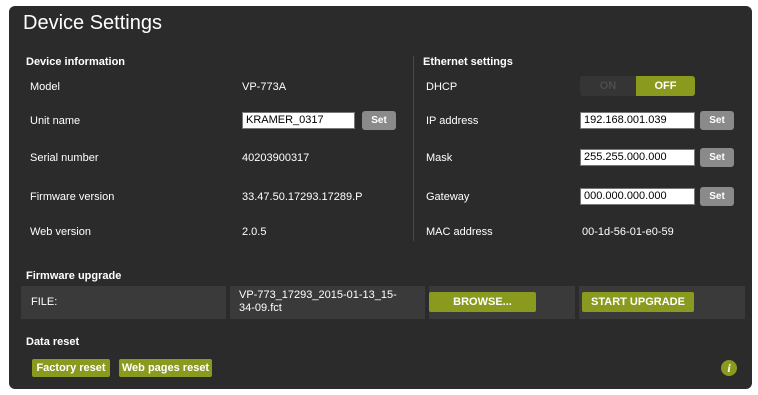 Image resolution: width=758 pixels, height=395 pixels. Describe the element at coordinates (60, 232) in the screenshot. I see `web-version-label: Web version` at that location.